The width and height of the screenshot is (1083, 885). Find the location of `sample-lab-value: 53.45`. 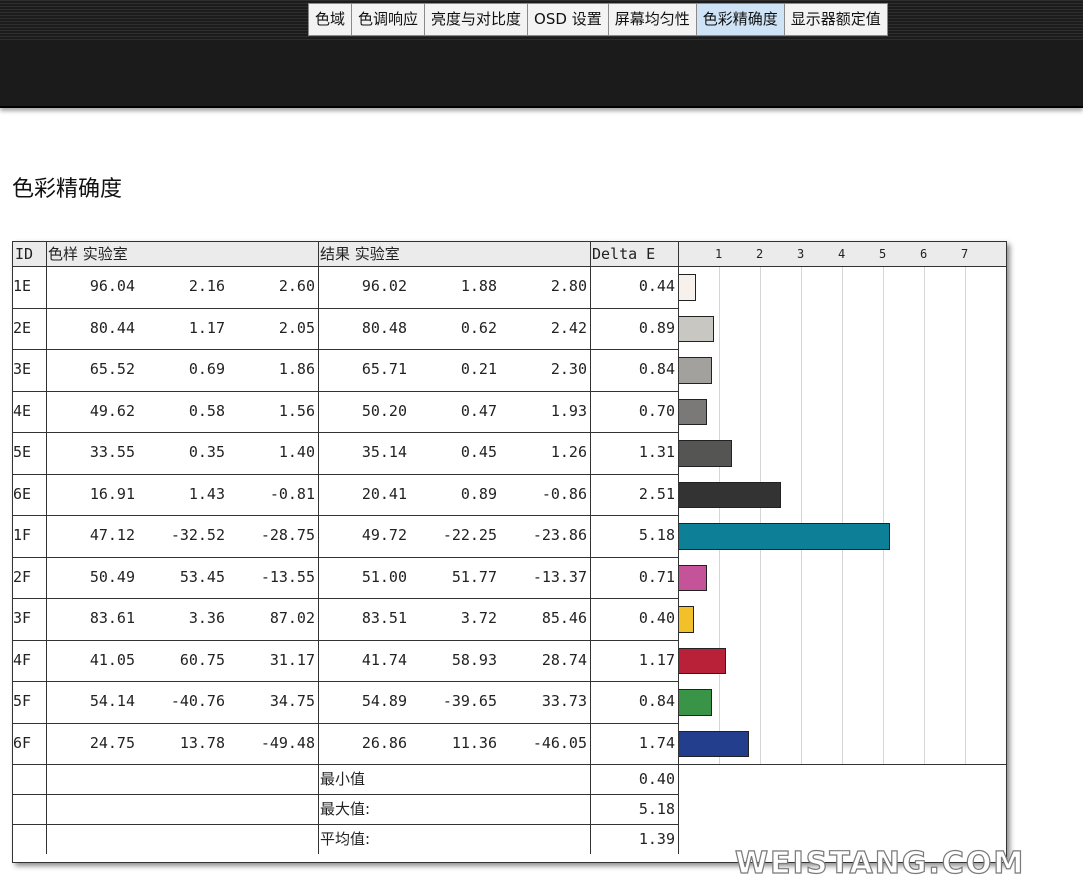

sample-lab-value: 53.45 is located at coordinates (202, 576).